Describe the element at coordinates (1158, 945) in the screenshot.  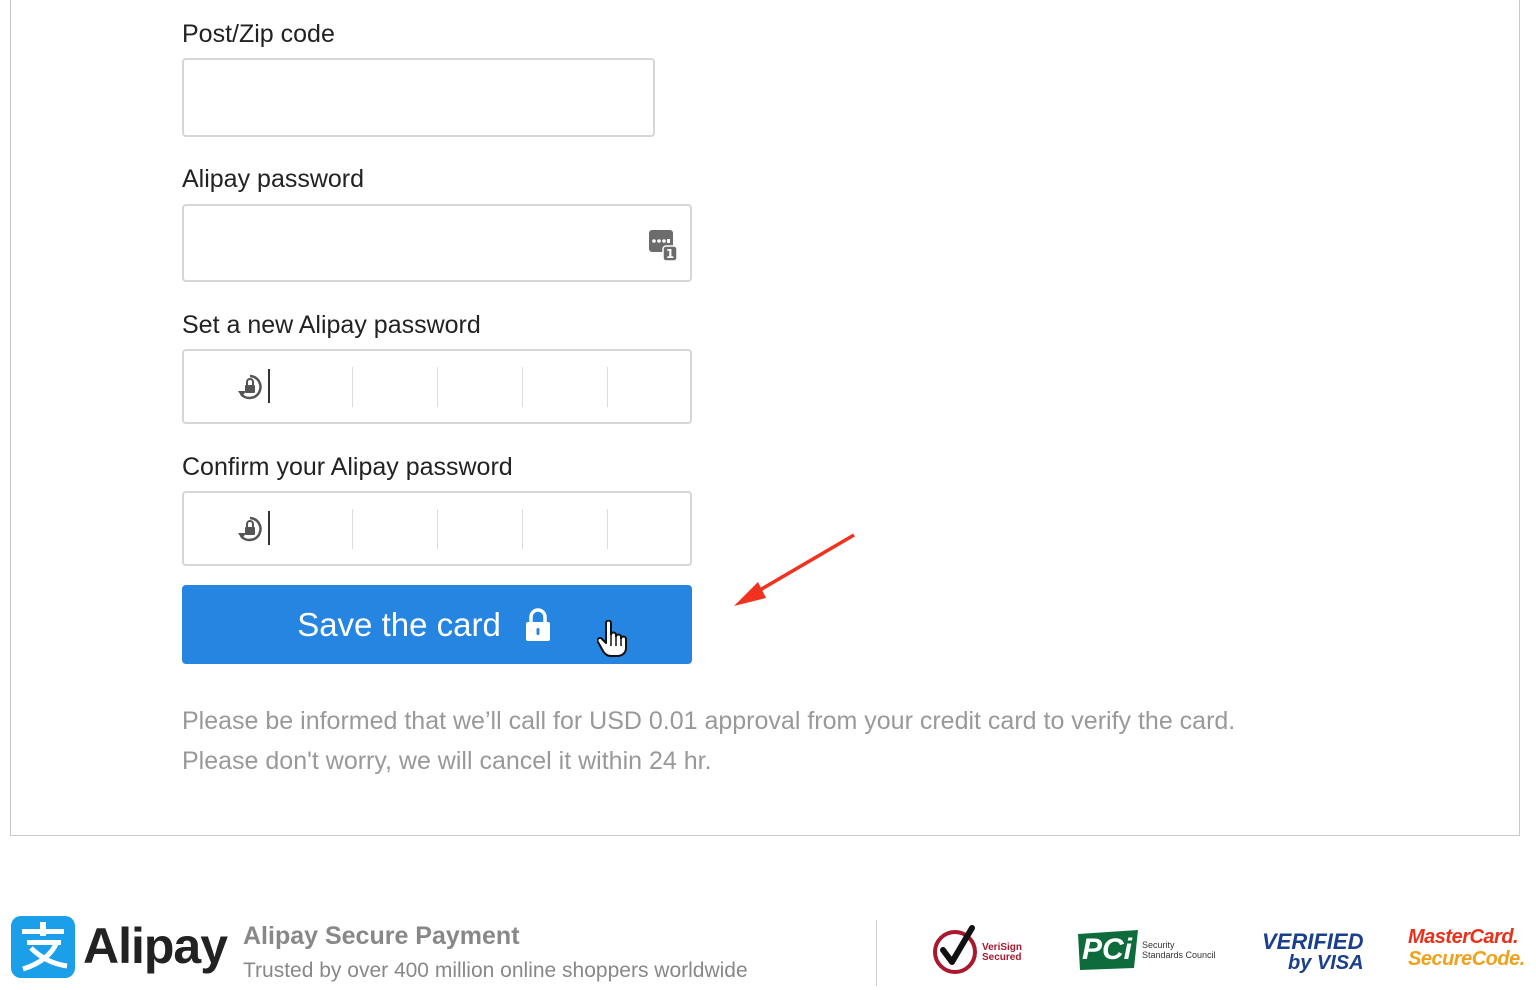
I see `pci-line1: Security` at that location.